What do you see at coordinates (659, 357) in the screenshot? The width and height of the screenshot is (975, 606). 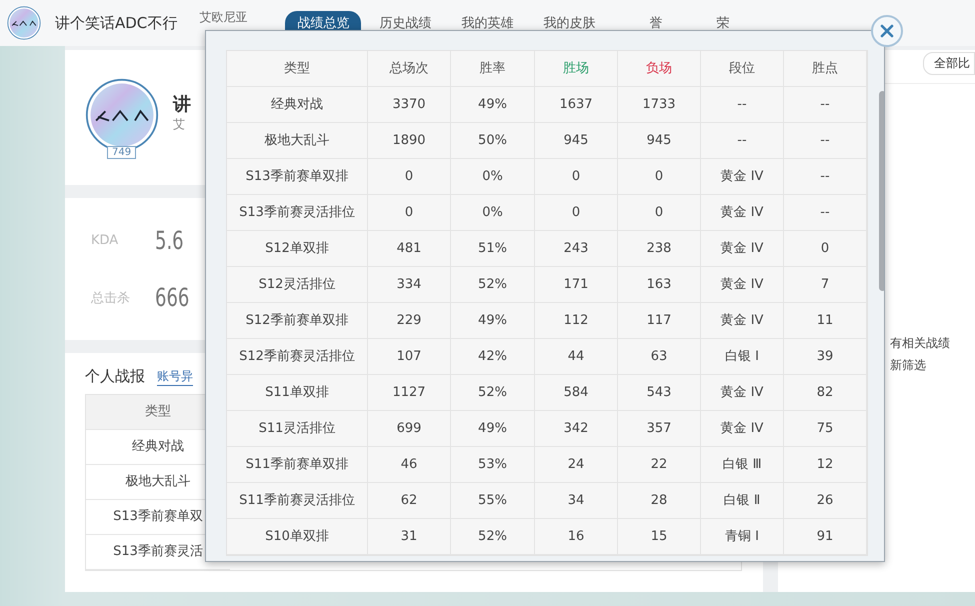 I see `table-cell: 63` at bounding box center [659, 357].